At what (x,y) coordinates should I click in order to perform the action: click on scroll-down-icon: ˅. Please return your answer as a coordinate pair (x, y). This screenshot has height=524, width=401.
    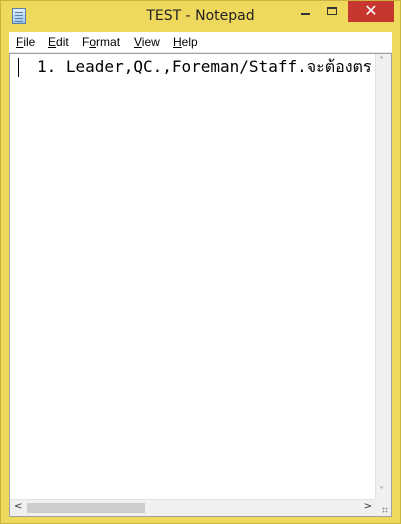
    Looking at the image, I should click on (381, 491).